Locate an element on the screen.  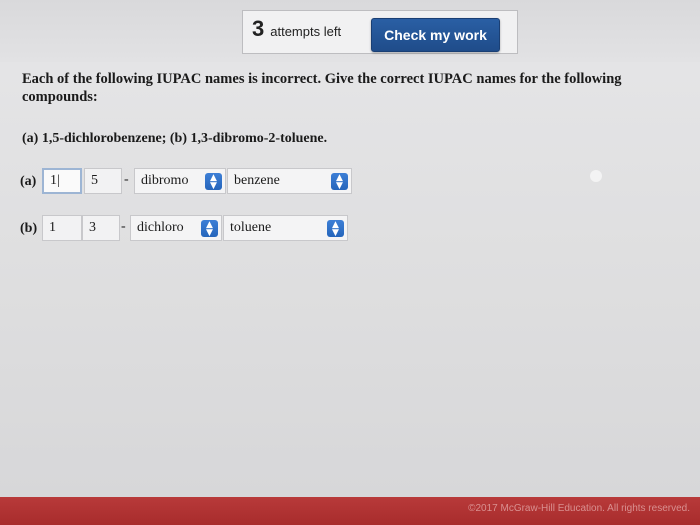
attempts-indicator: 3 attempts left is located at coordinates (296, 29).